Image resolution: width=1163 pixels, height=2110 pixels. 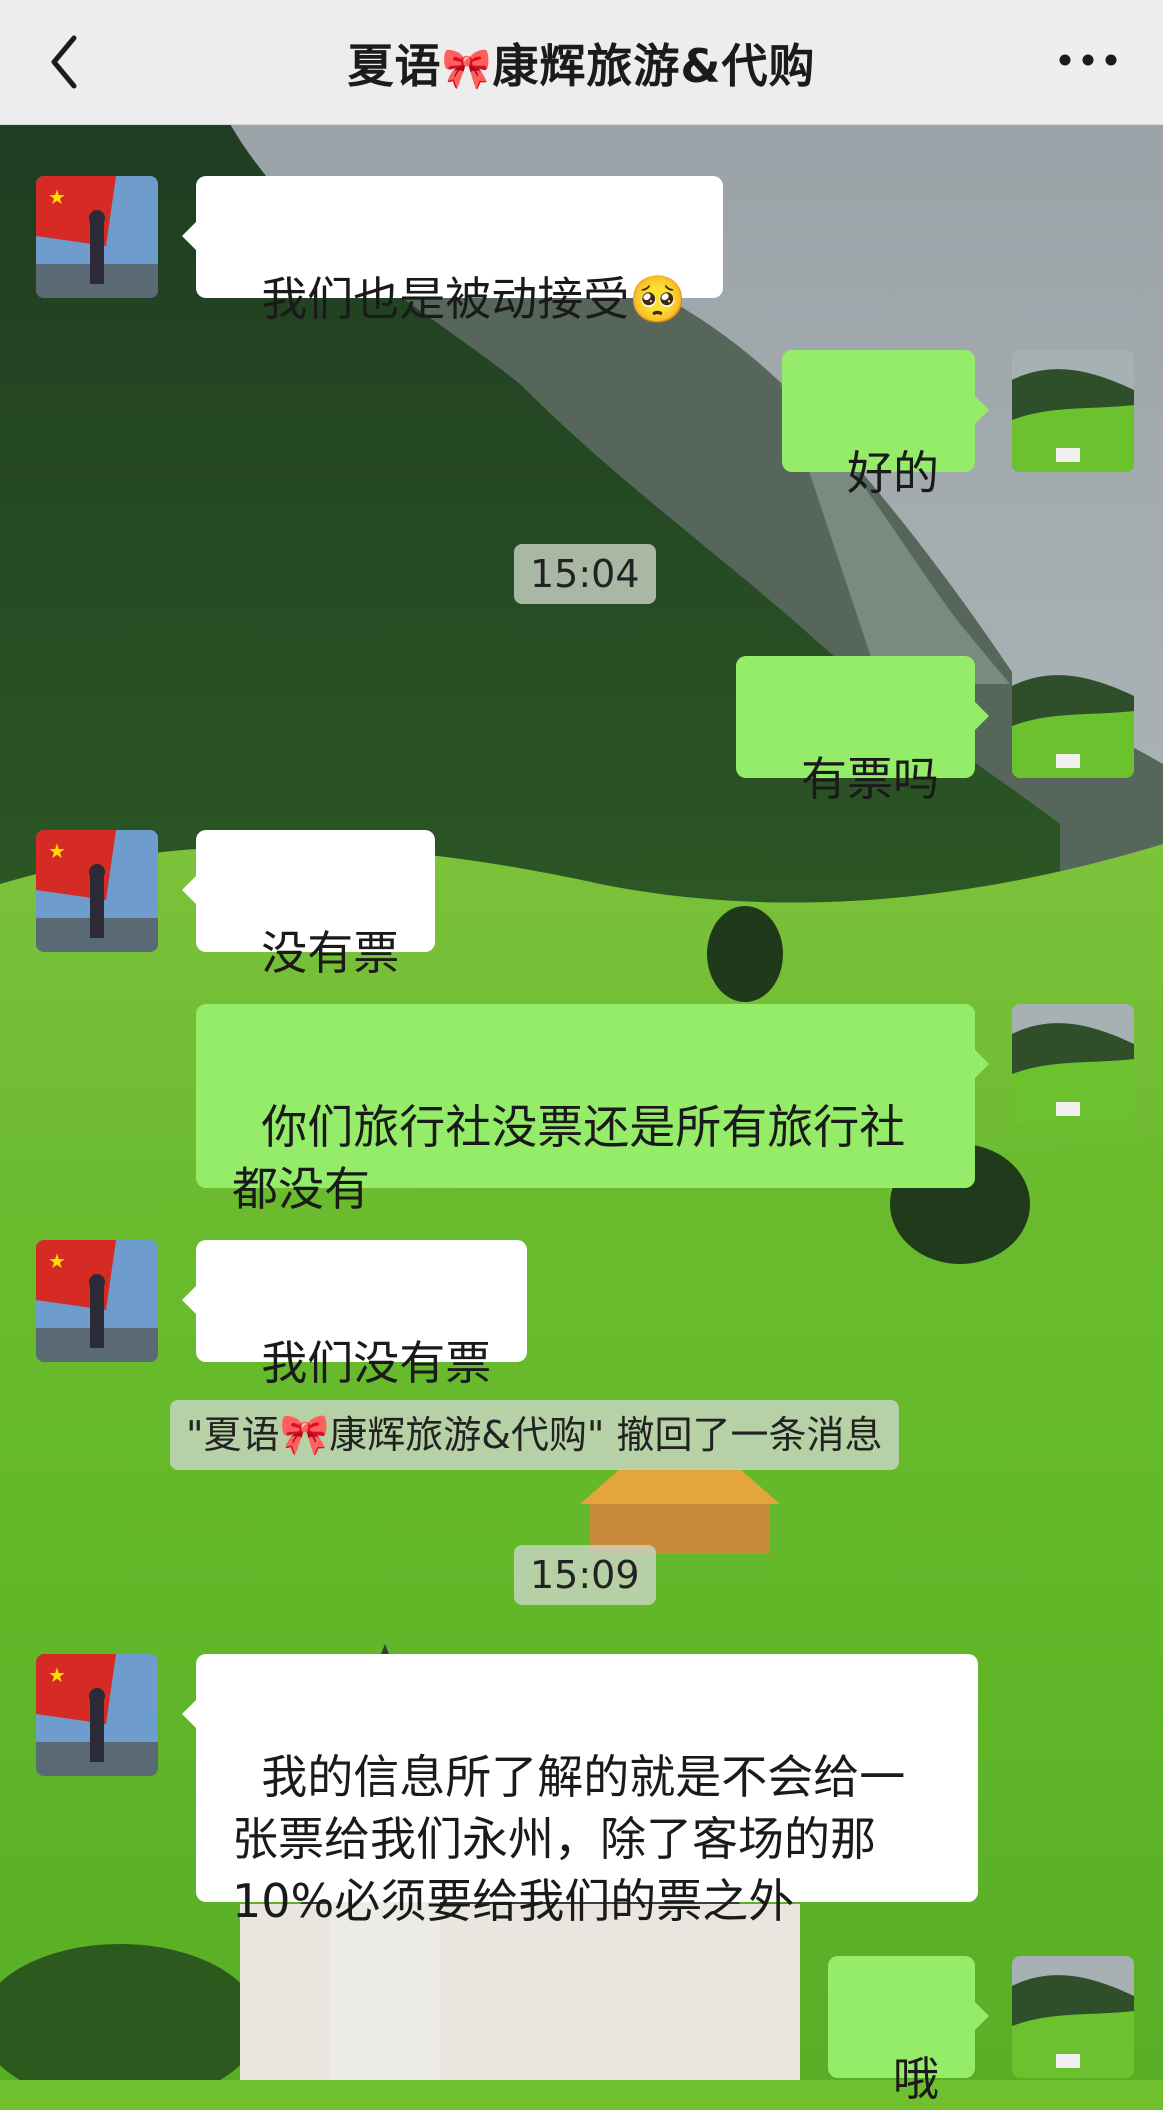 I want to click on recall-notice: "夏语🎀康辉旅游&代购" 撤回了一条消息, so click(x=534, y=1435).